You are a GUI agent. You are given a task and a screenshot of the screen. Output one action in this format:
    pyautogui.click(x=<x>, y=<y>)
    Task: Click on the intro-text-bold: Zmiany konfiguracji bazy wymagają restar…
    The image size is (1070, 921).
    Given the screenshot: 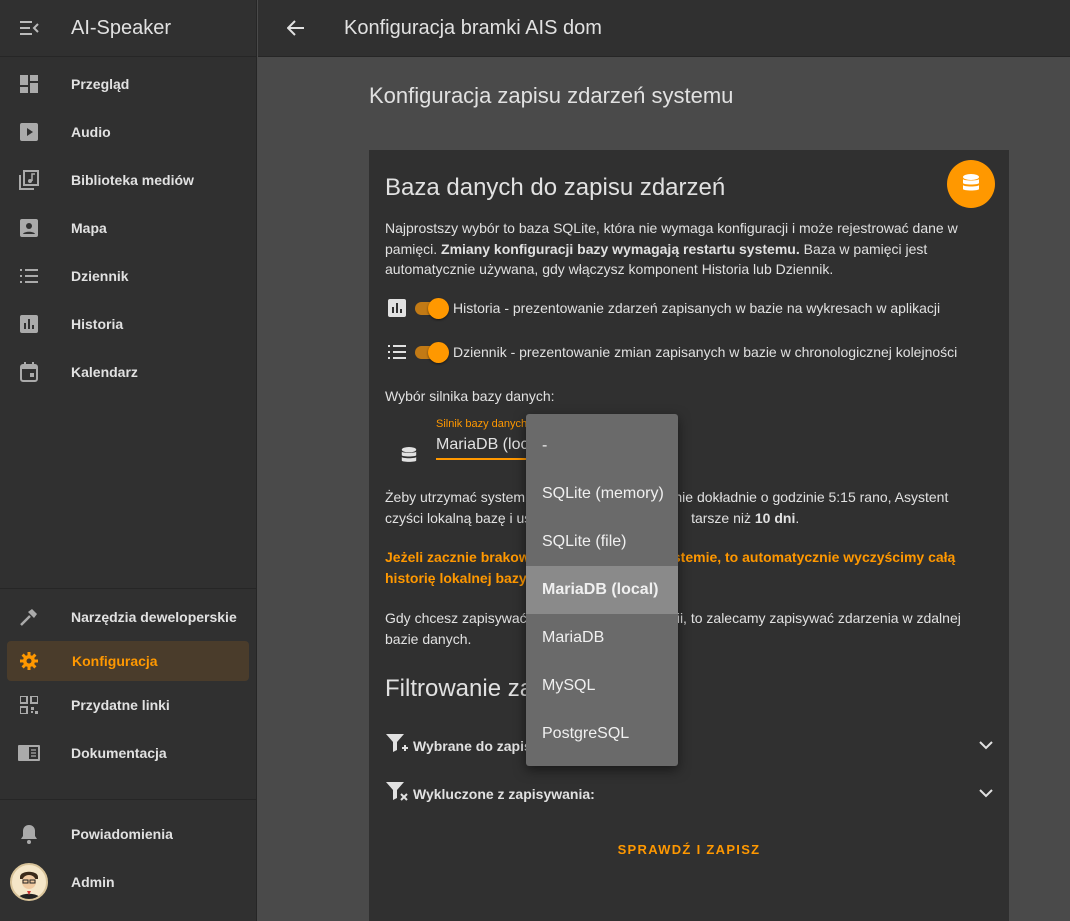 What is the action you would take?
    pyautogui.click(x=620, y=248)
    